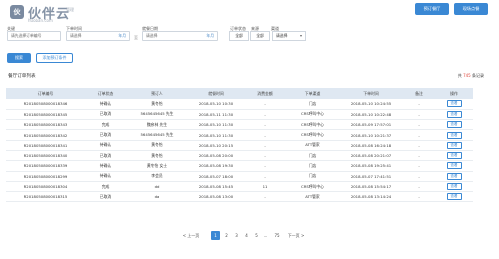  Describe the element at coordinates (157, 165) in the screenshot. I see `cell-booker: 黄冬怡 女士` at that location.